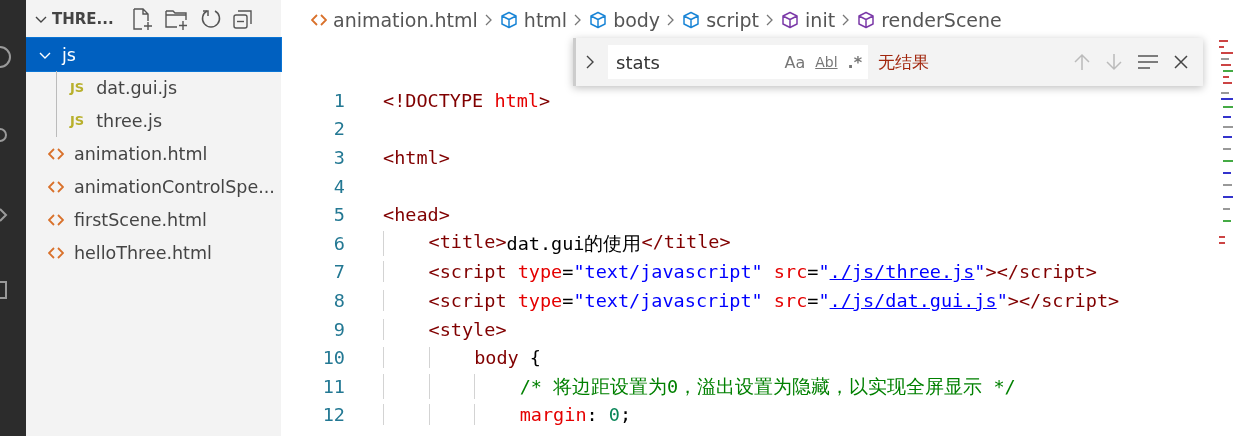  I want to click on file-link: ./js/three.js, so click(902, 272).